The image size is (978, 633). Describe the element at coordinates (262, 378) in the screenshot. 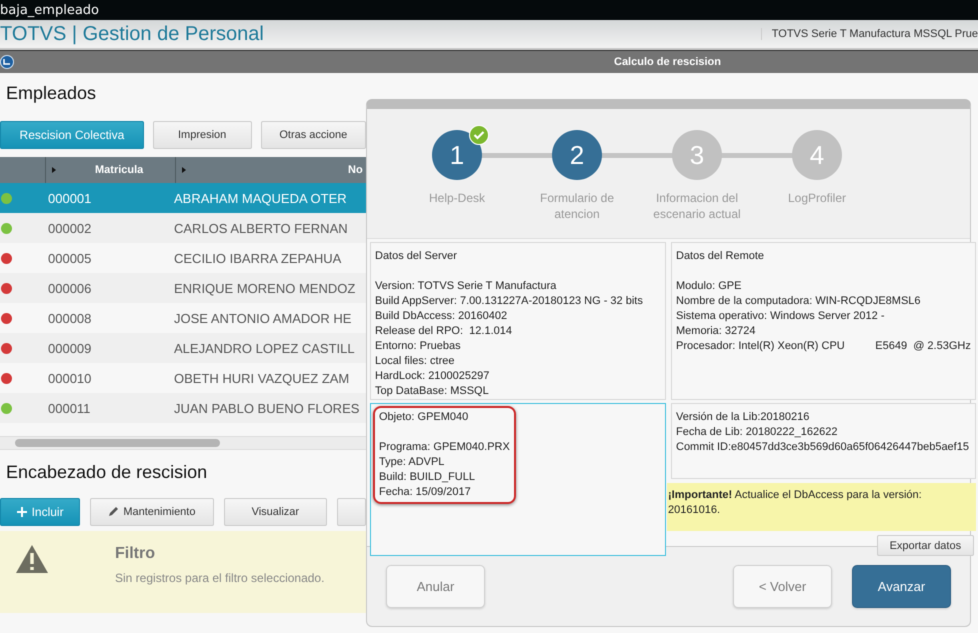

I see `table-cell: OBETH HURI VAZQUEZ ZAM` at that location.